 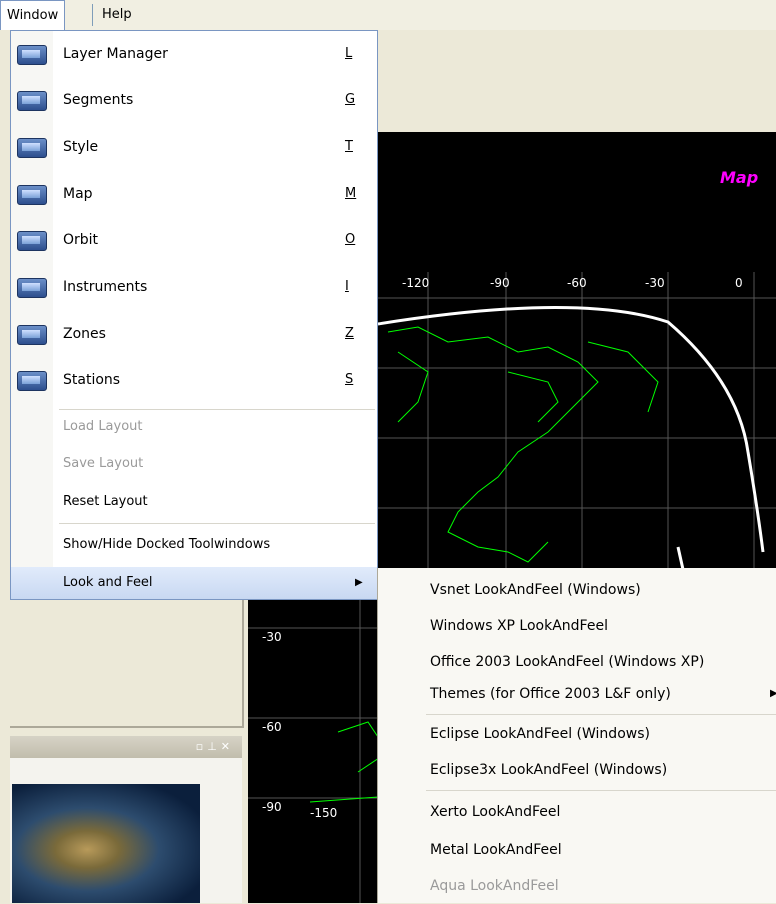 What do you see at coordinates (92, 380) in the screenshot?
I see `menu-item-label: Stations` at bounding box center [92, 380].